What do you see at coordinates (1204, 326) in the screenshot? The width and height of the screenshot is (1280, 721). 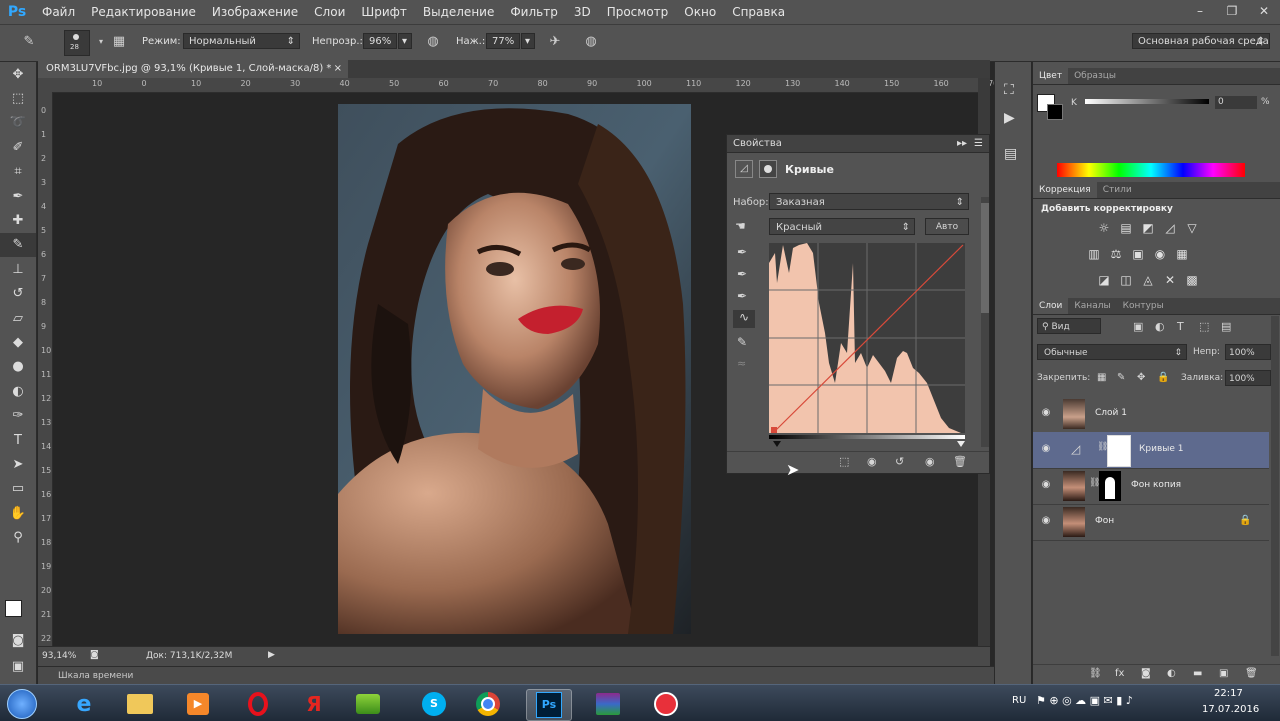 I see `filter-shape-icon: ⬚` at bounding box center [1204, 326].